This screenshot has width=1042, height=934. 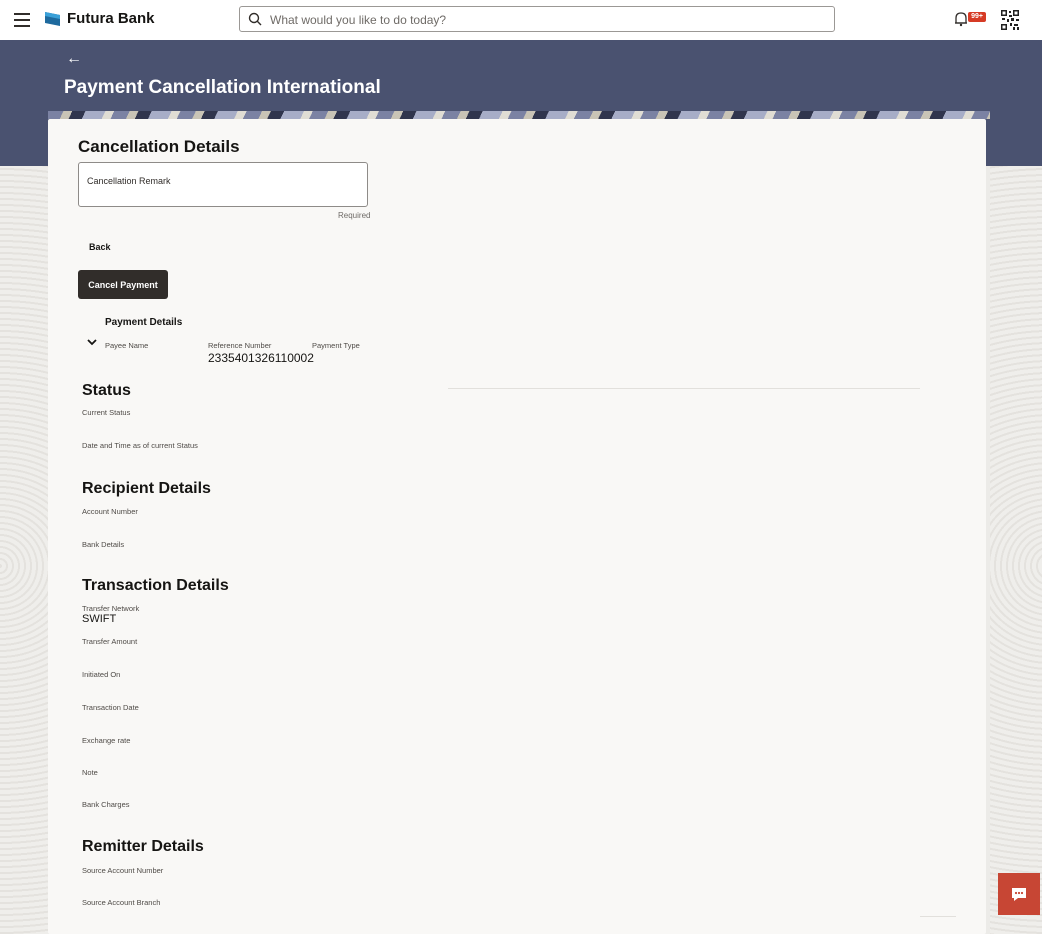 I want to click on background-texture-left, so click(x=24, y=550).